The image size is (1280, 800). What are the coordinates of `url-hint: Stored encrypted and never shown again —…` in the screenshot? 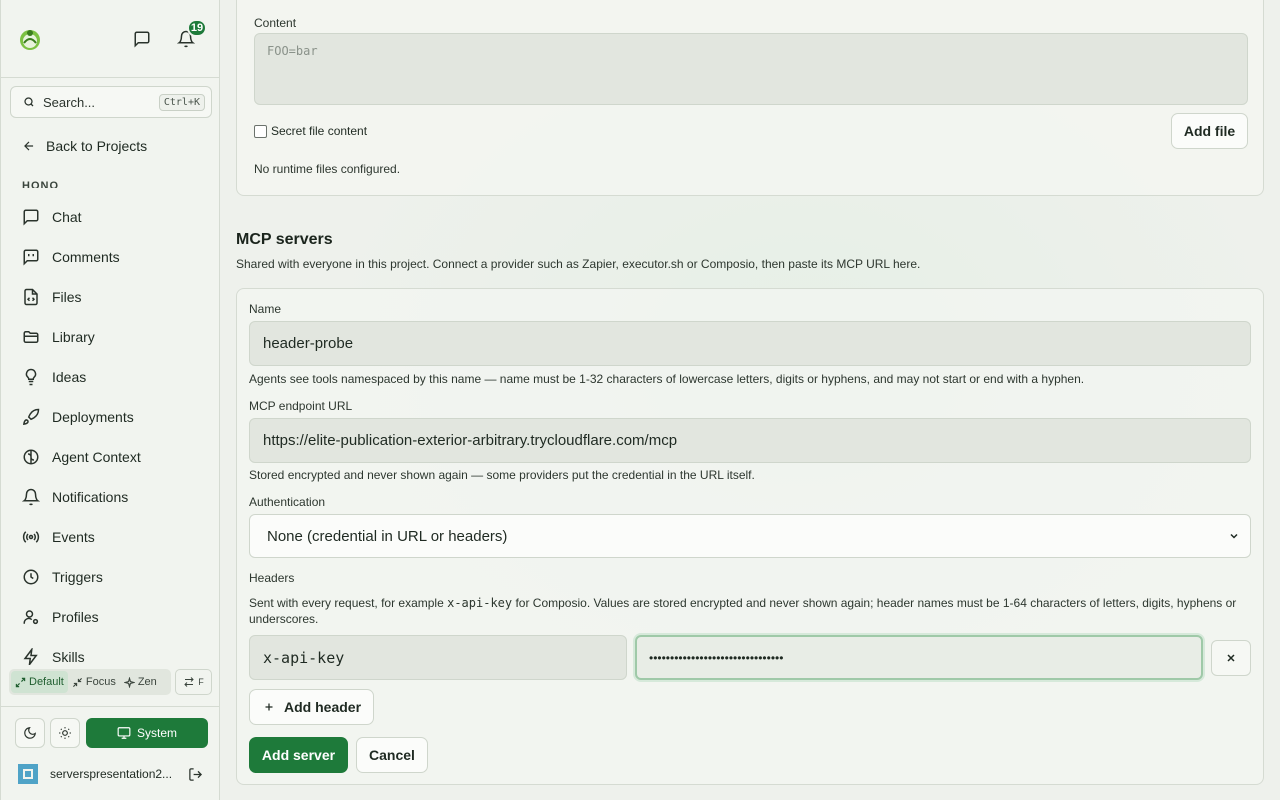 It's located at (502, 475).